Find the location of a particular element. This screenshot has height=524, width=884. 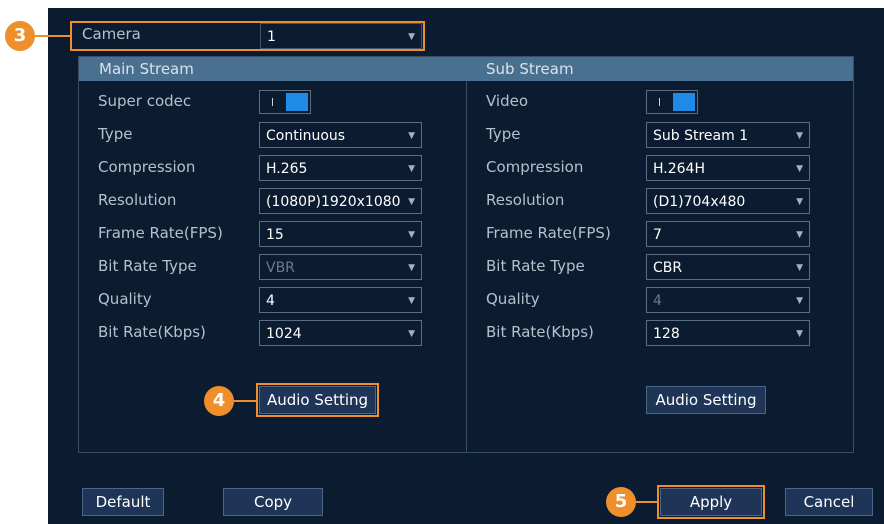

sub-compression-select: H.264H ▼ is located at coordinates (728, 168).